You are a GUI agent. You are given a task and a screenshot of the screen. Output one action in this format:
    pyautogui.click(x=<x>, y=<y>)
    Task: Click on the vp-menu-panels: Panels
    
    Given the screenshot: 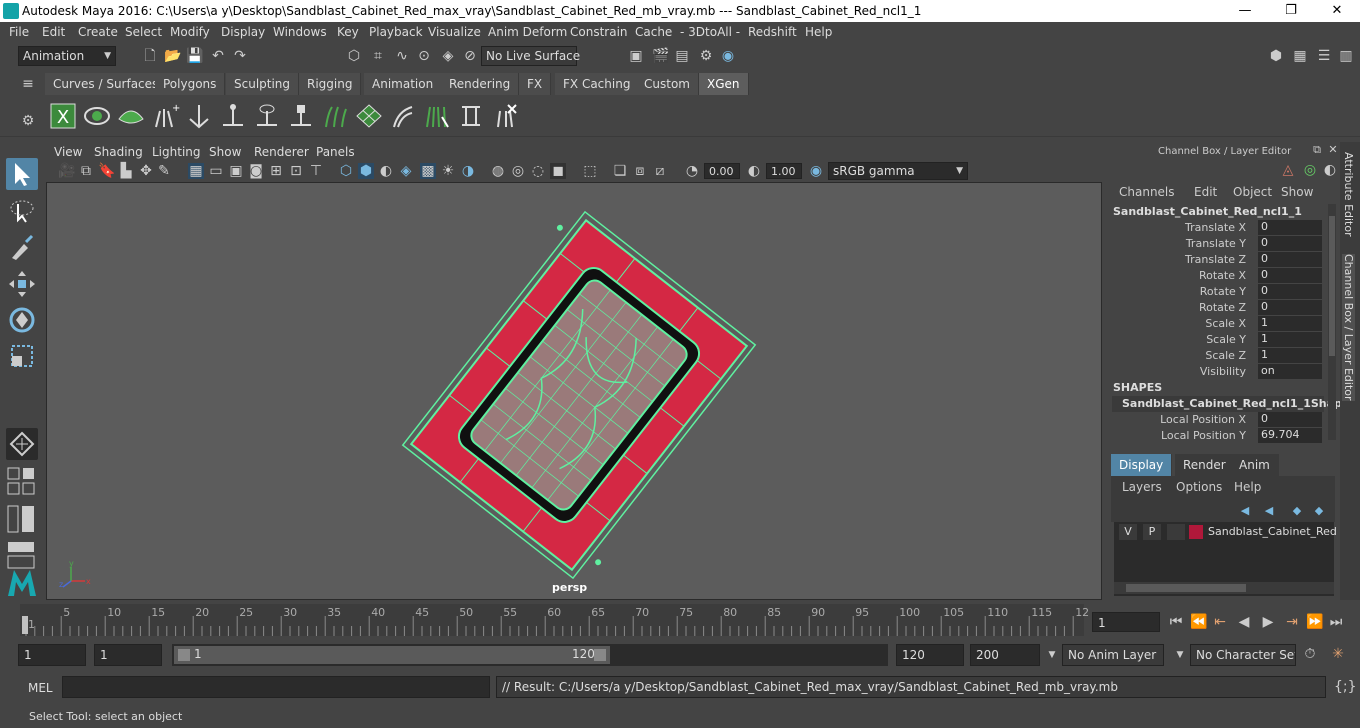 What is the action you would take?
    pyautogui.click(x=335, y=152)
    